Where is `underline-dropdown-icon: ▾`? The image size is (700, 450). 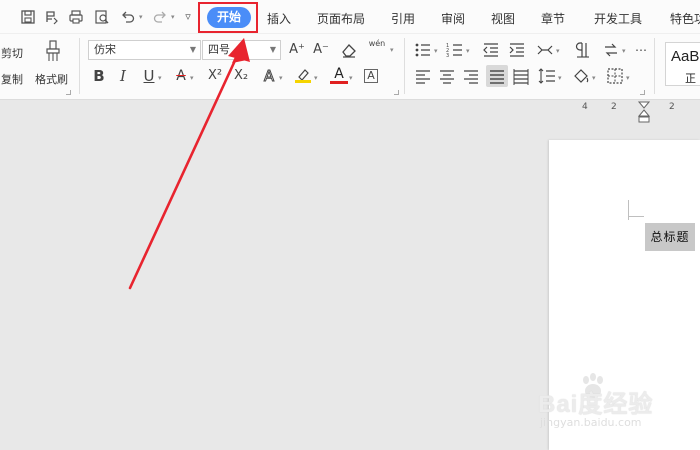
underline-dropdown-icon: ▾ is located at coordinates (160, 78).